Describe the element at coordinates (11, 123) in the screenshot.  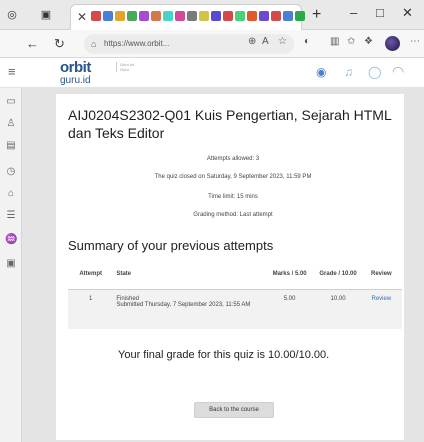
I see `badge-icon: ♙` at that location.